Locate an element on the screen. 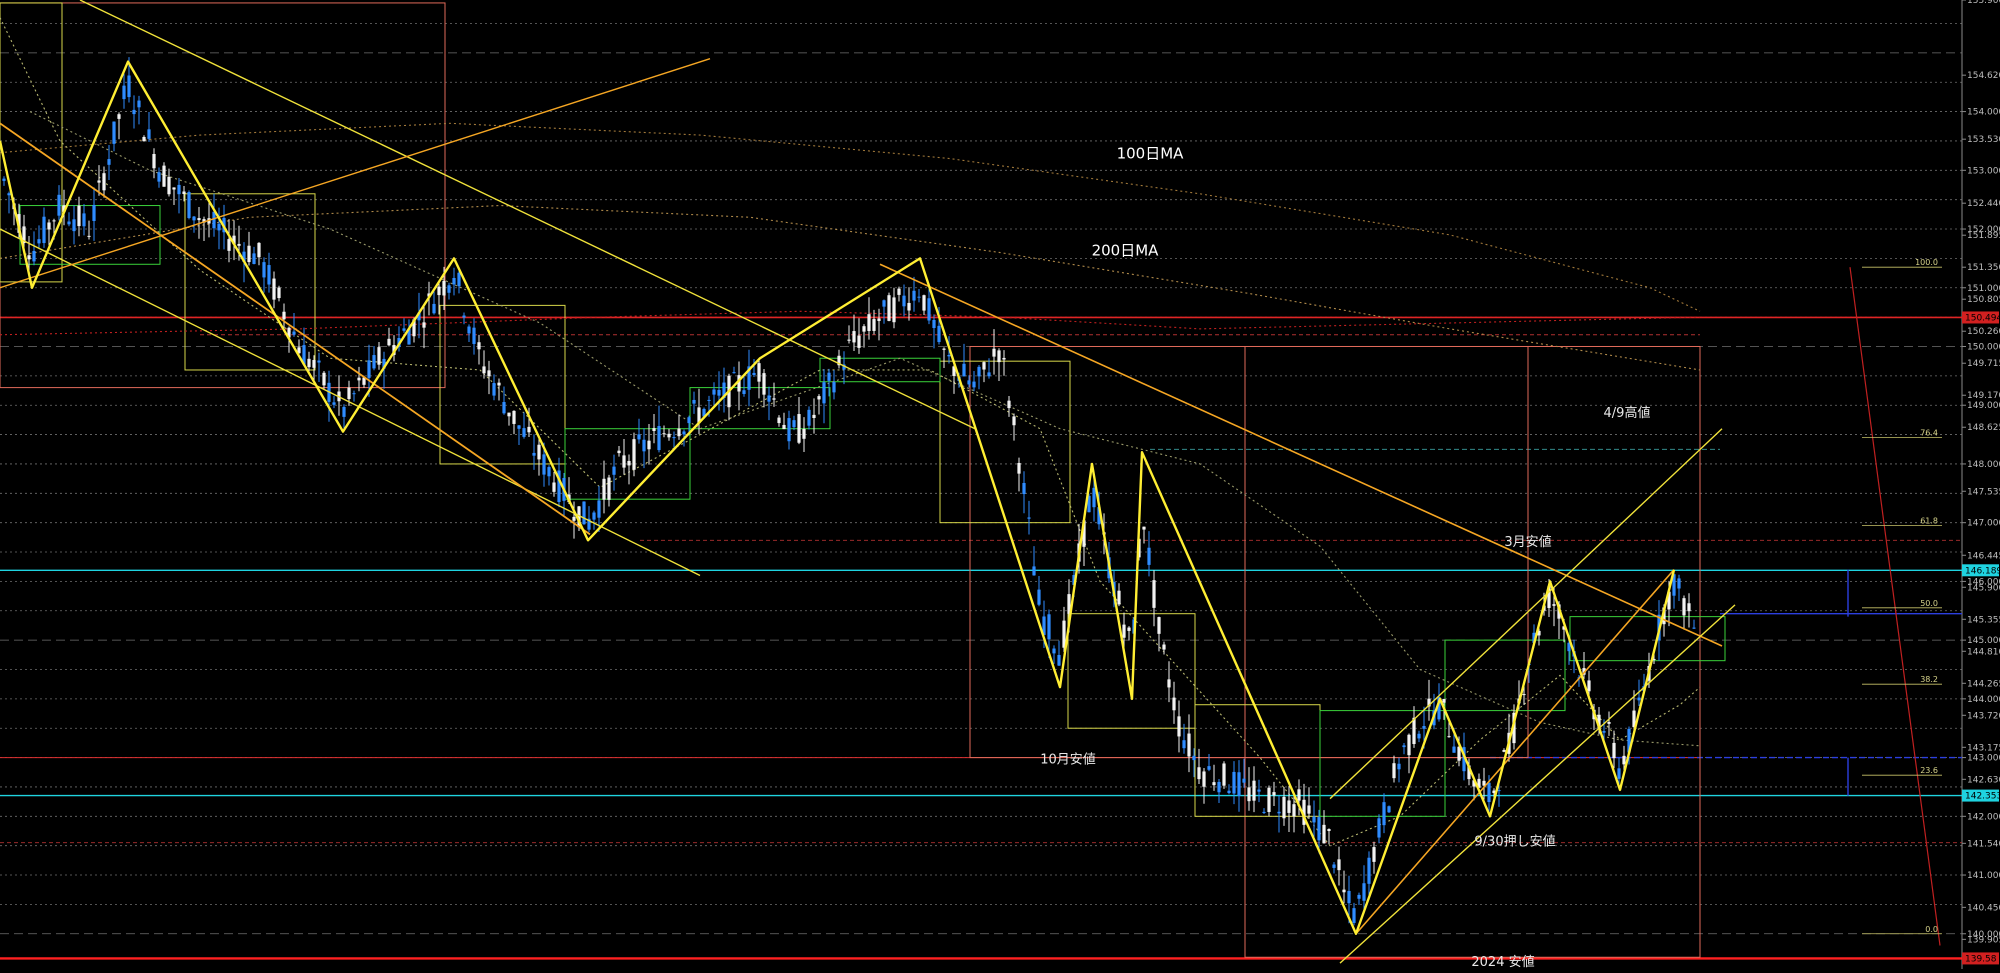 The width and height of the screenshot is (2000, 973). fib-level-label: 0.0 is located at coordinates (1931, 929).